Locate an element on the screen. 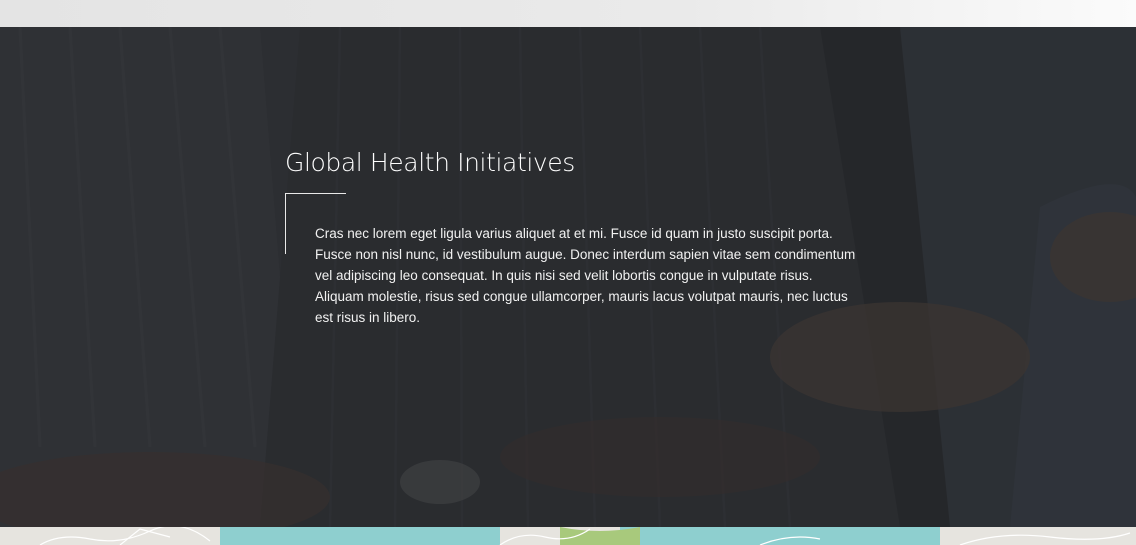 The height and width of the screenshot is (545, 1136). hero-title: Global Health Initiatives is located at coordinates (430, 162).